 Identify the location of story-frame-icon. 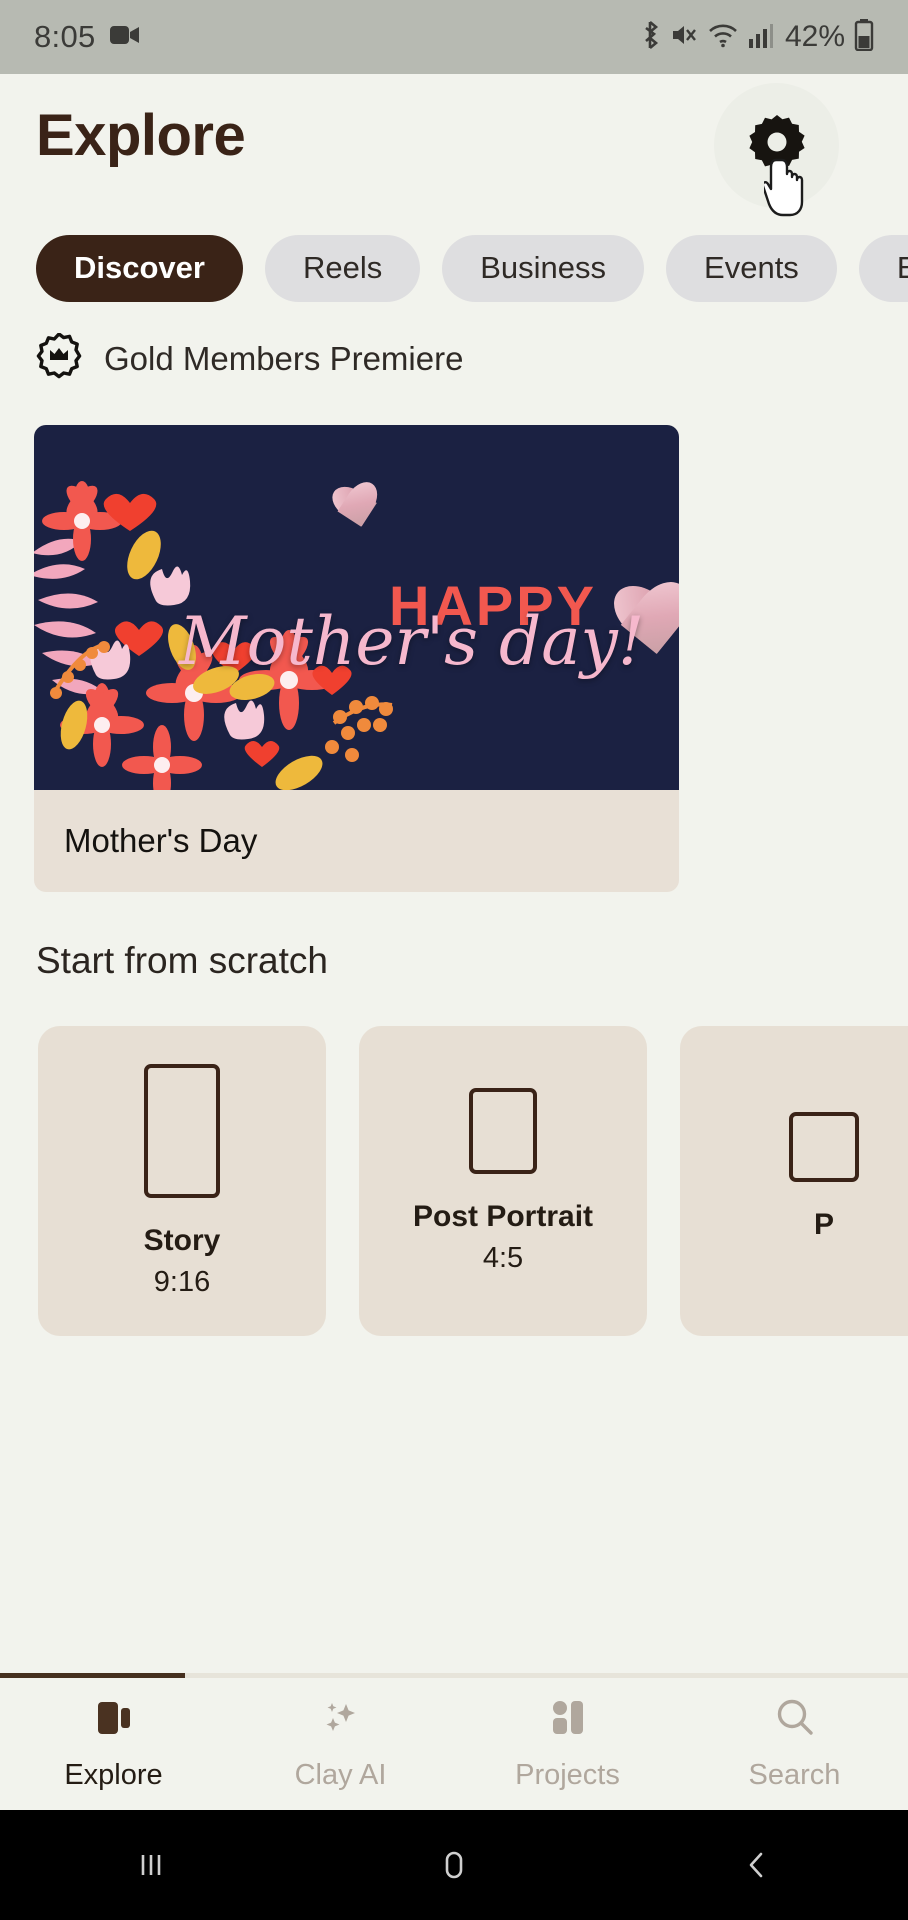
(182, 1130).